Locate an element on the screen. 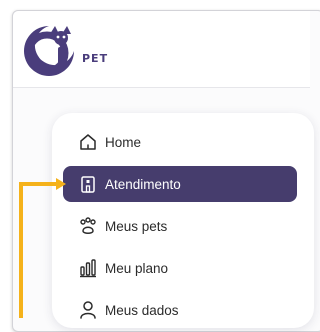  callout-arrow-icon is located at coordinates (42, 248).